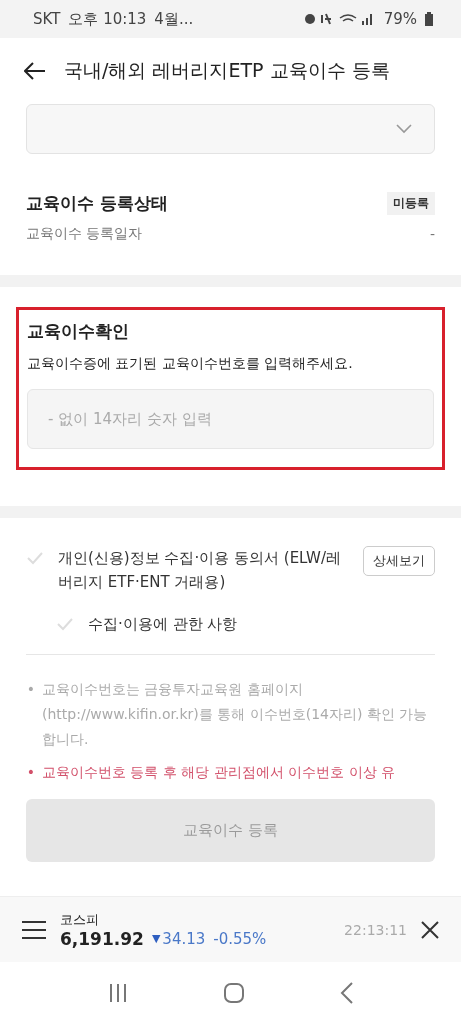 This screenshot has width=461, height=1024. Describe the element at coordinates (347, 18) in the screenshot. I see `wifi-icon` at that location.